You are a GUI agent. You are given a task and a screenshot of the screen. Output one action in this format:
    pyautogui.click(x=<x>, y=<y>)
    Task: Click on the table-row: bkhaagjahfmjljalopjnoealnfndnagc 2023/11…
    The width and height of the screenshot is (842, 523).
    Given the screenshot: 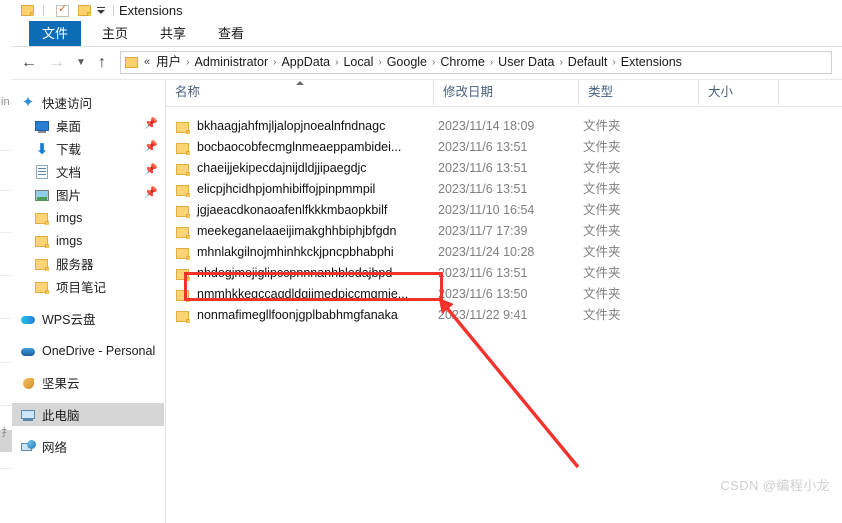 What is the action you would take?
    pyautogui.click(x=504, y=126)
    